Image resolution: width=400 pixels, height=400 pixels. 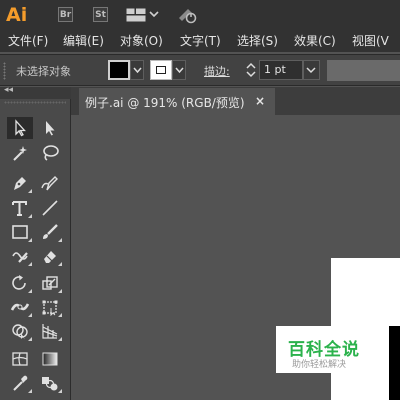 What do you see at coordinates (35, 92) in the screenshot?
I see `tools-panel-header: ◂◂` at bounding box center [35, 92].